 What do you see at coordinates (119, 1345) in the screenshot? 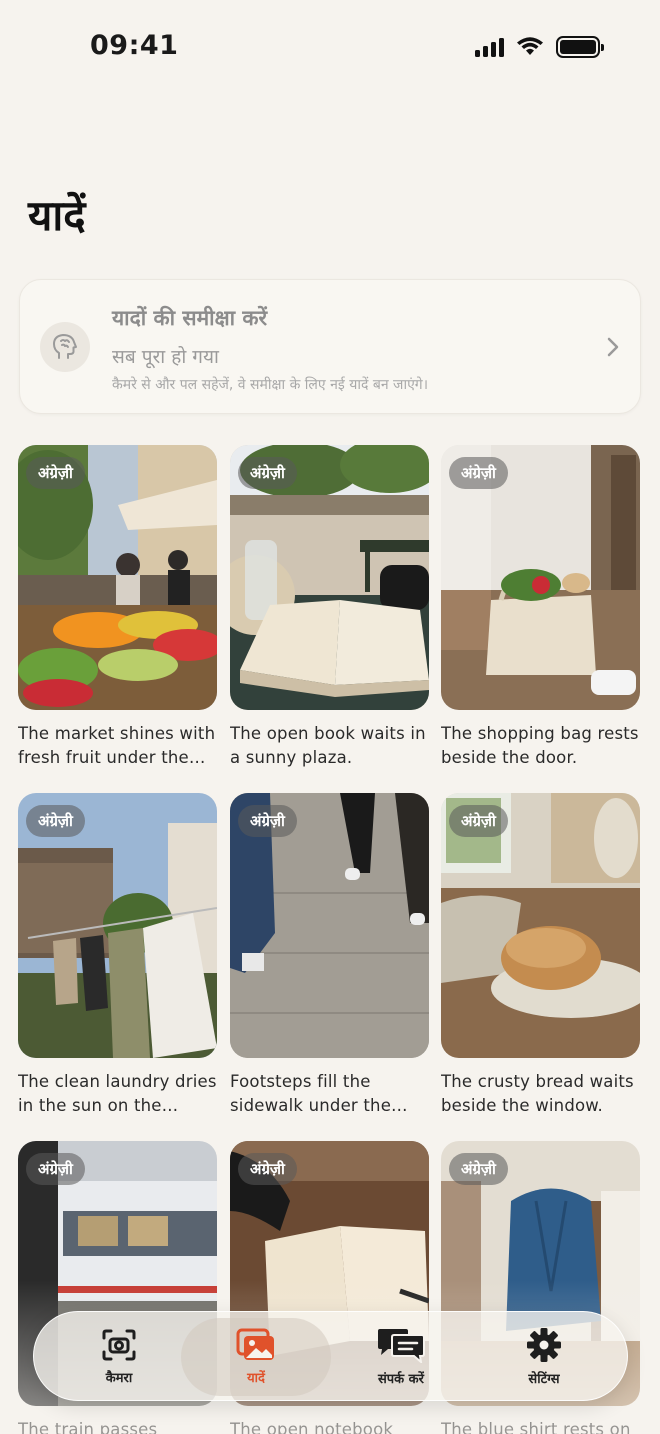
I see `camera-icon` at bounding box center [119, 1345].